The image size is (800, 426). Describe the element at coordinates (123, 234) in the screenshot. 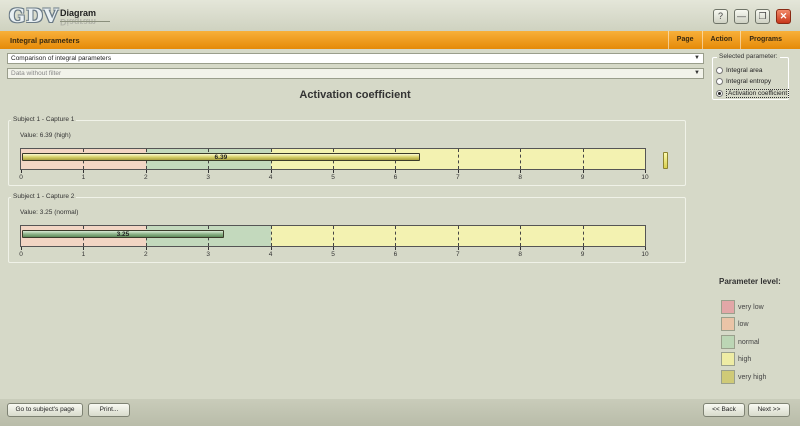

I see `value-bar: 3.25` at that location.